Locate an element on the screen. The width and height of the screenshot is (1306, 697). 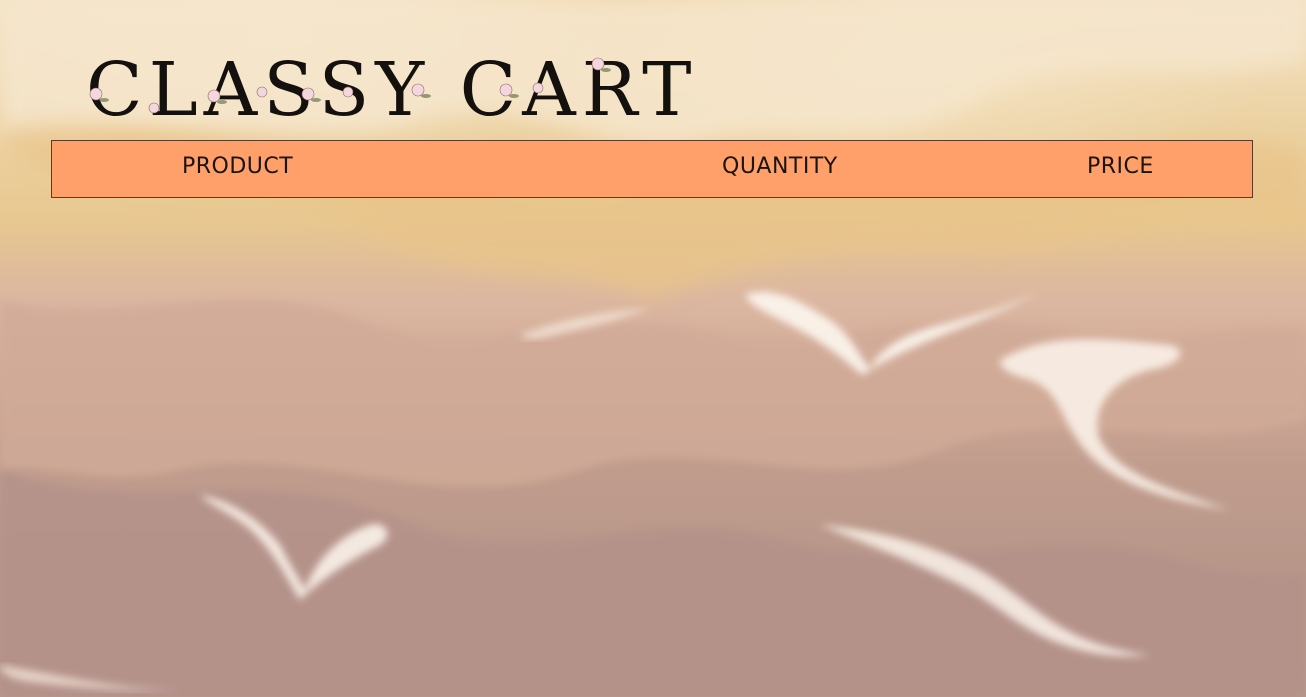
classy-cart-logo: CLASSY CART is located at coordinates (392, 90).